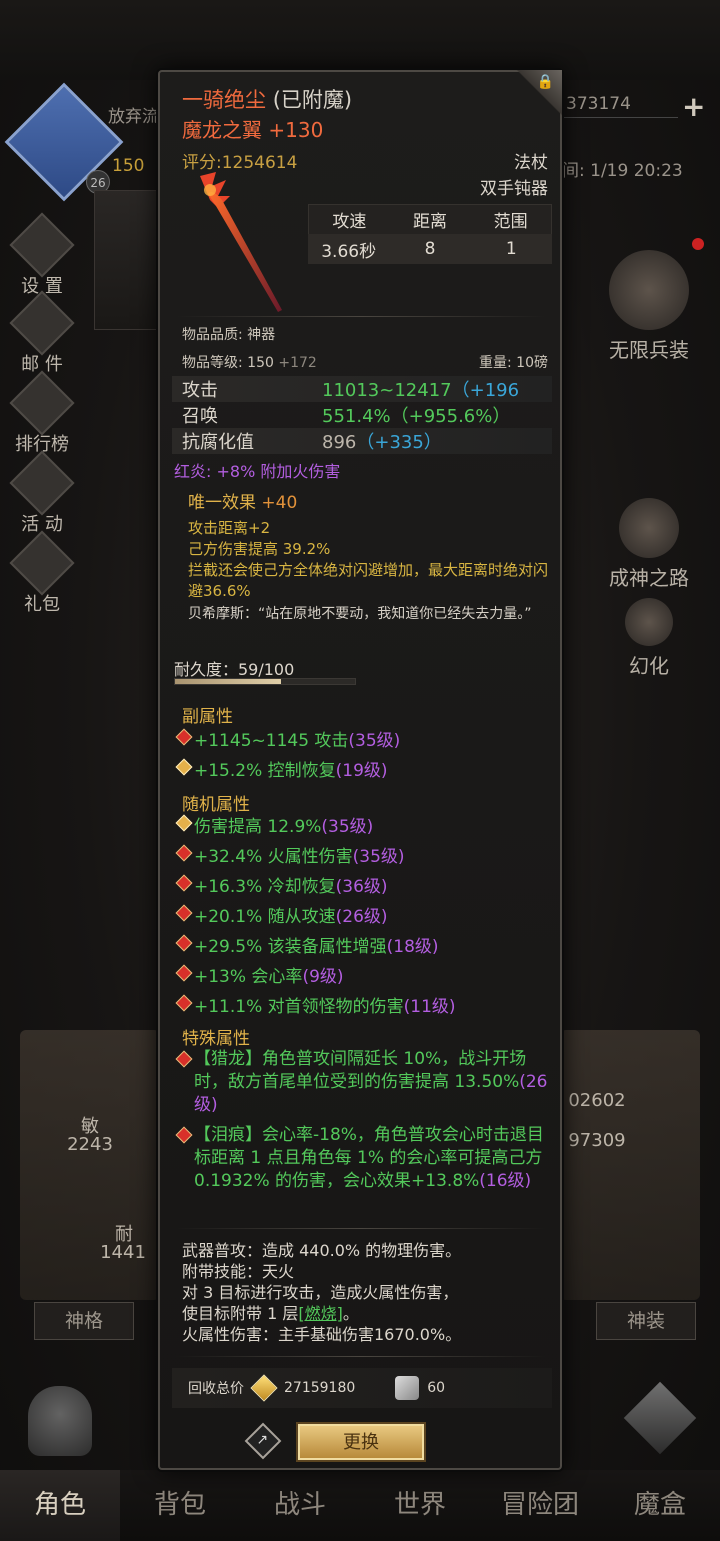 This screenshot has width=720, height=1541. What do you see at coordinates (365, 1004) in the screenshot?
I see `random-attr-row: +11.1% 对首领怪物的伤害 (11级)` at bounding box center [365, 1004].